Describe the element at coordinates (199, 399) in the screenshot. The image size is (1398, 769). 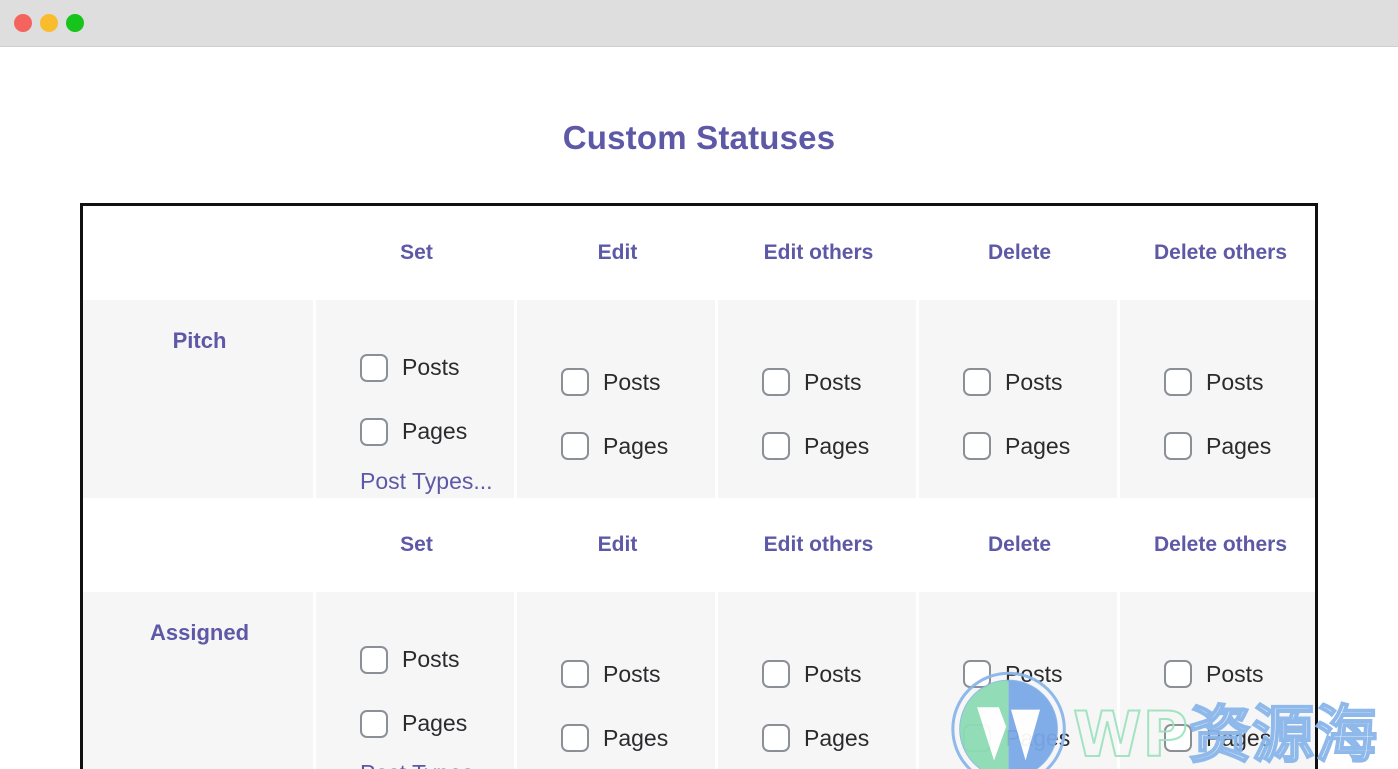
I see `row-label-cell: Pitch` at that location.